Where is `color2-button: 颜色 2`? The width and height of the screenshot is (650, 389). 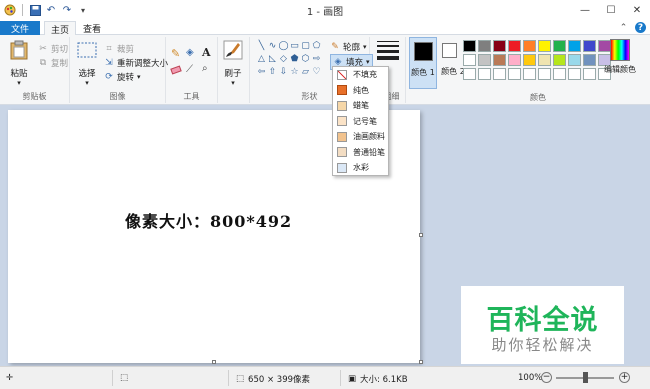 color2-button: 颜色 2 is located at coordinates (452, 63).